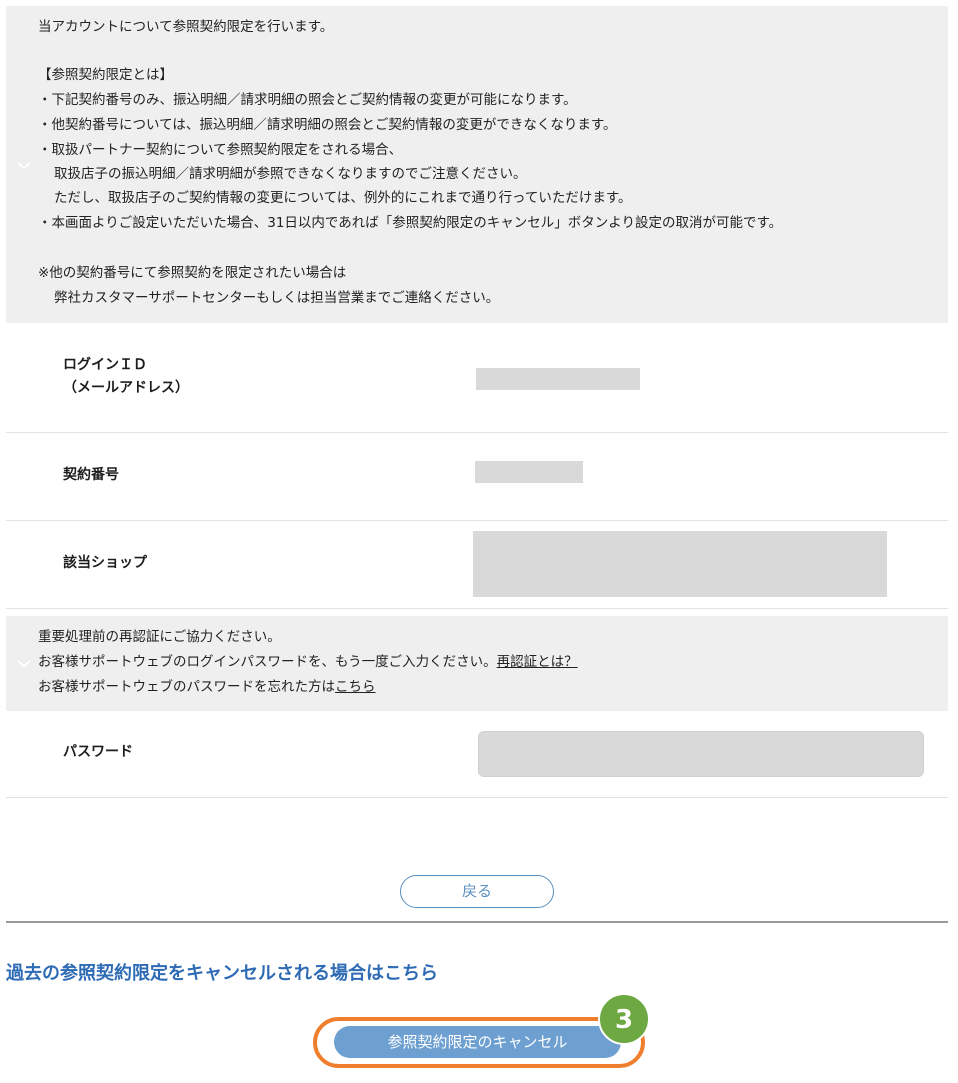  Describe the element at coordinates (105, 75) in the screenshot. I see `info-line: 【参照契約限定とは】` at that location.